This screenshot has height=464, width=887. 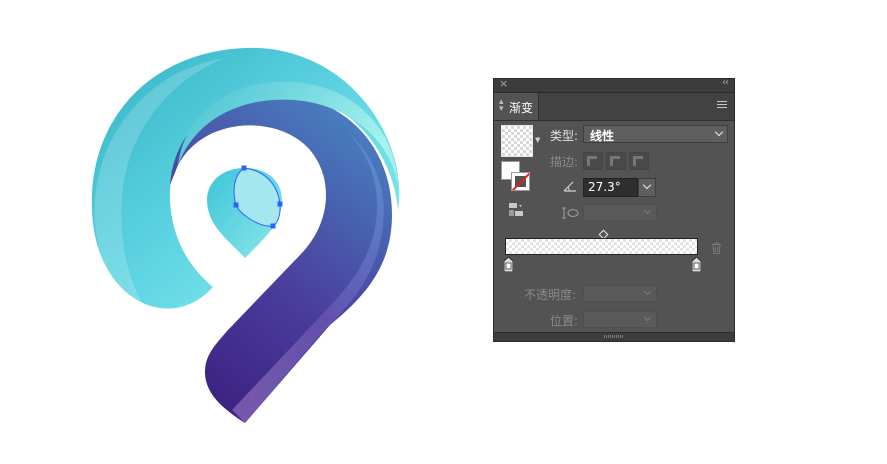 What do you see at coordinates (537, 140) in the screenshot?
I see `swatch-dropdown-icon: ▼` at bounding box center [537, 140].